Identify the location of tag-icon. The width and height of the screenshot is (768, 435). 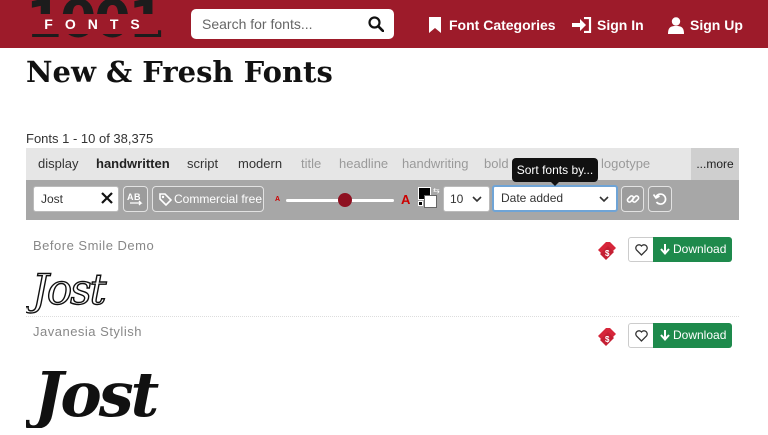
(165, 199).